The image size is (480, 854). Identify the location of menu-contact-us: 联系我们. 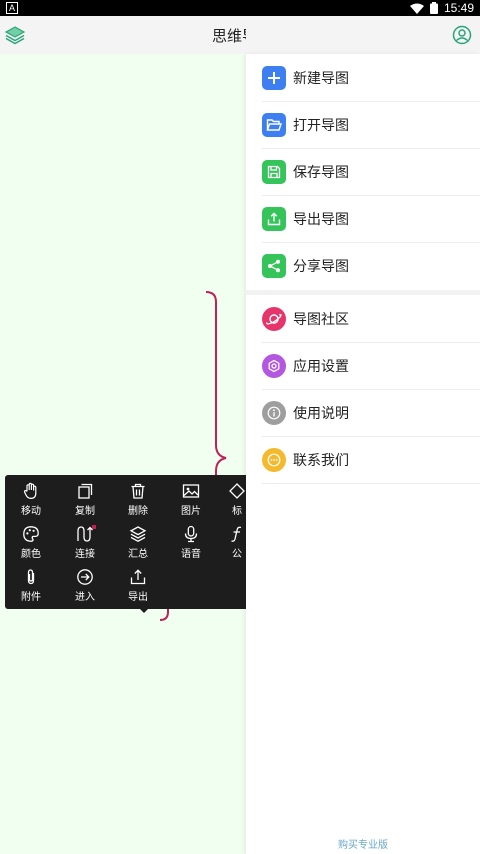
(363, 459).